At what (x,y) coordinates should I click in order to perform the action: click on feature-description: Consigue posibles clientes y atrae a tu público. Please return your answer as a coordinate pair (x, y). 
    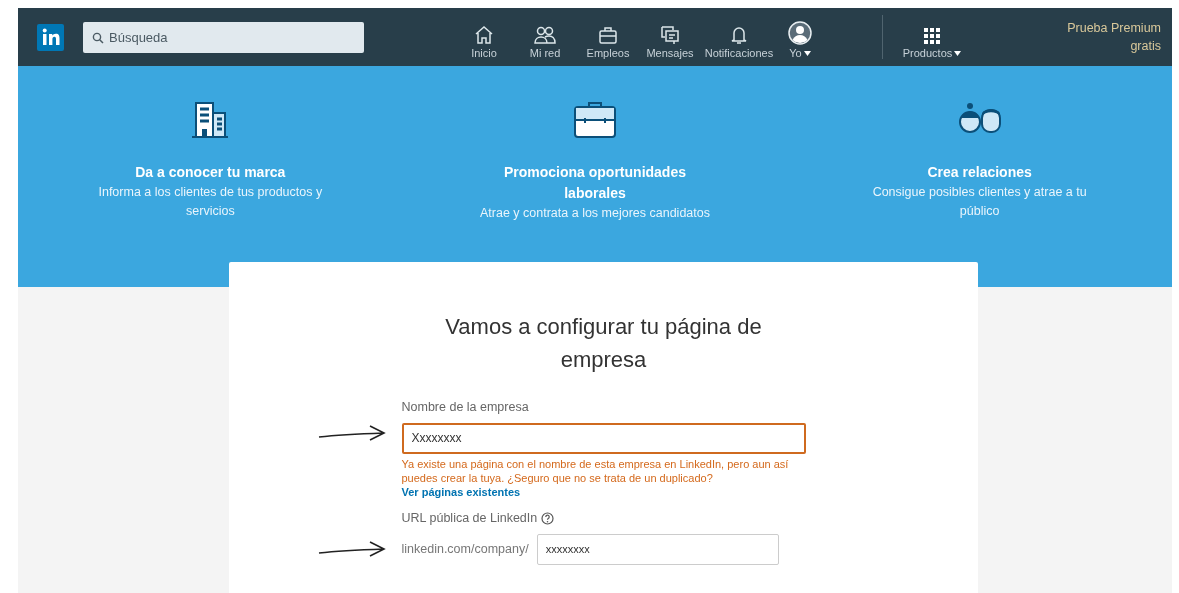
    Looking at the image, I should click on (979, 202).